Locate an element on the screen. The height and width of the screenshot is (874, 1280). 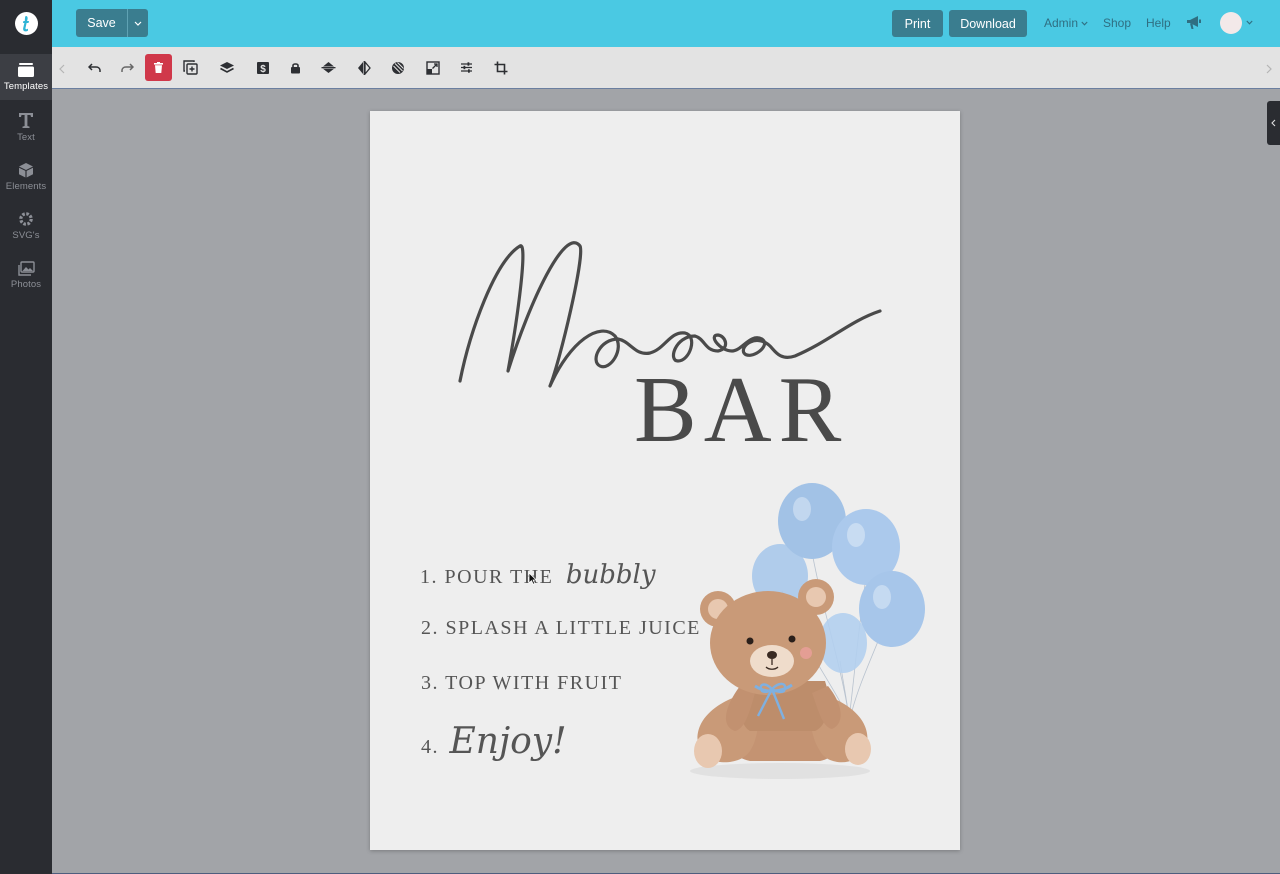
flip-button is located at coordinates (363, 67).